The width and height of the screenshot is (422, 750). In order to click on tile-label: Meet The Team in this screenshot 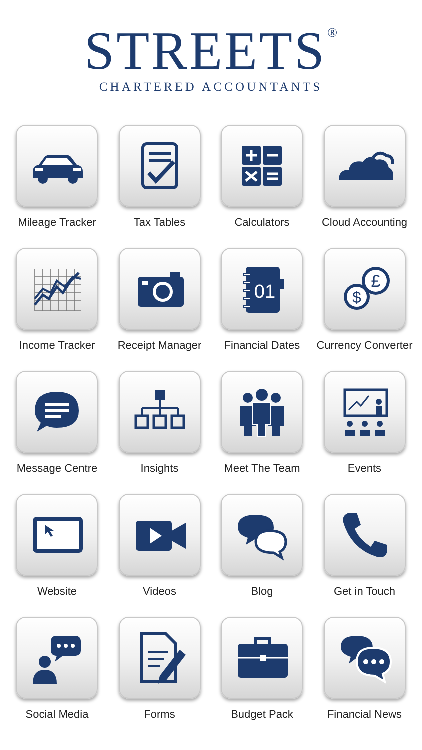, I will do `click(262, 469)`.